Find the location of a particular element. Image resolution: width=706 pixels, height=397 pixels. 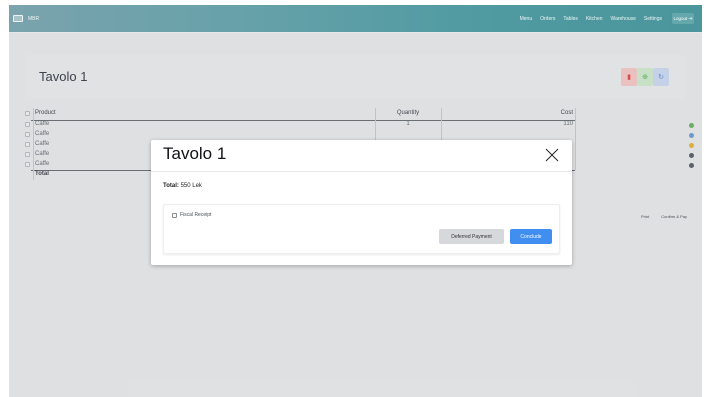

modal-title: Tavolo 1 is located at coordinates (195, 153).